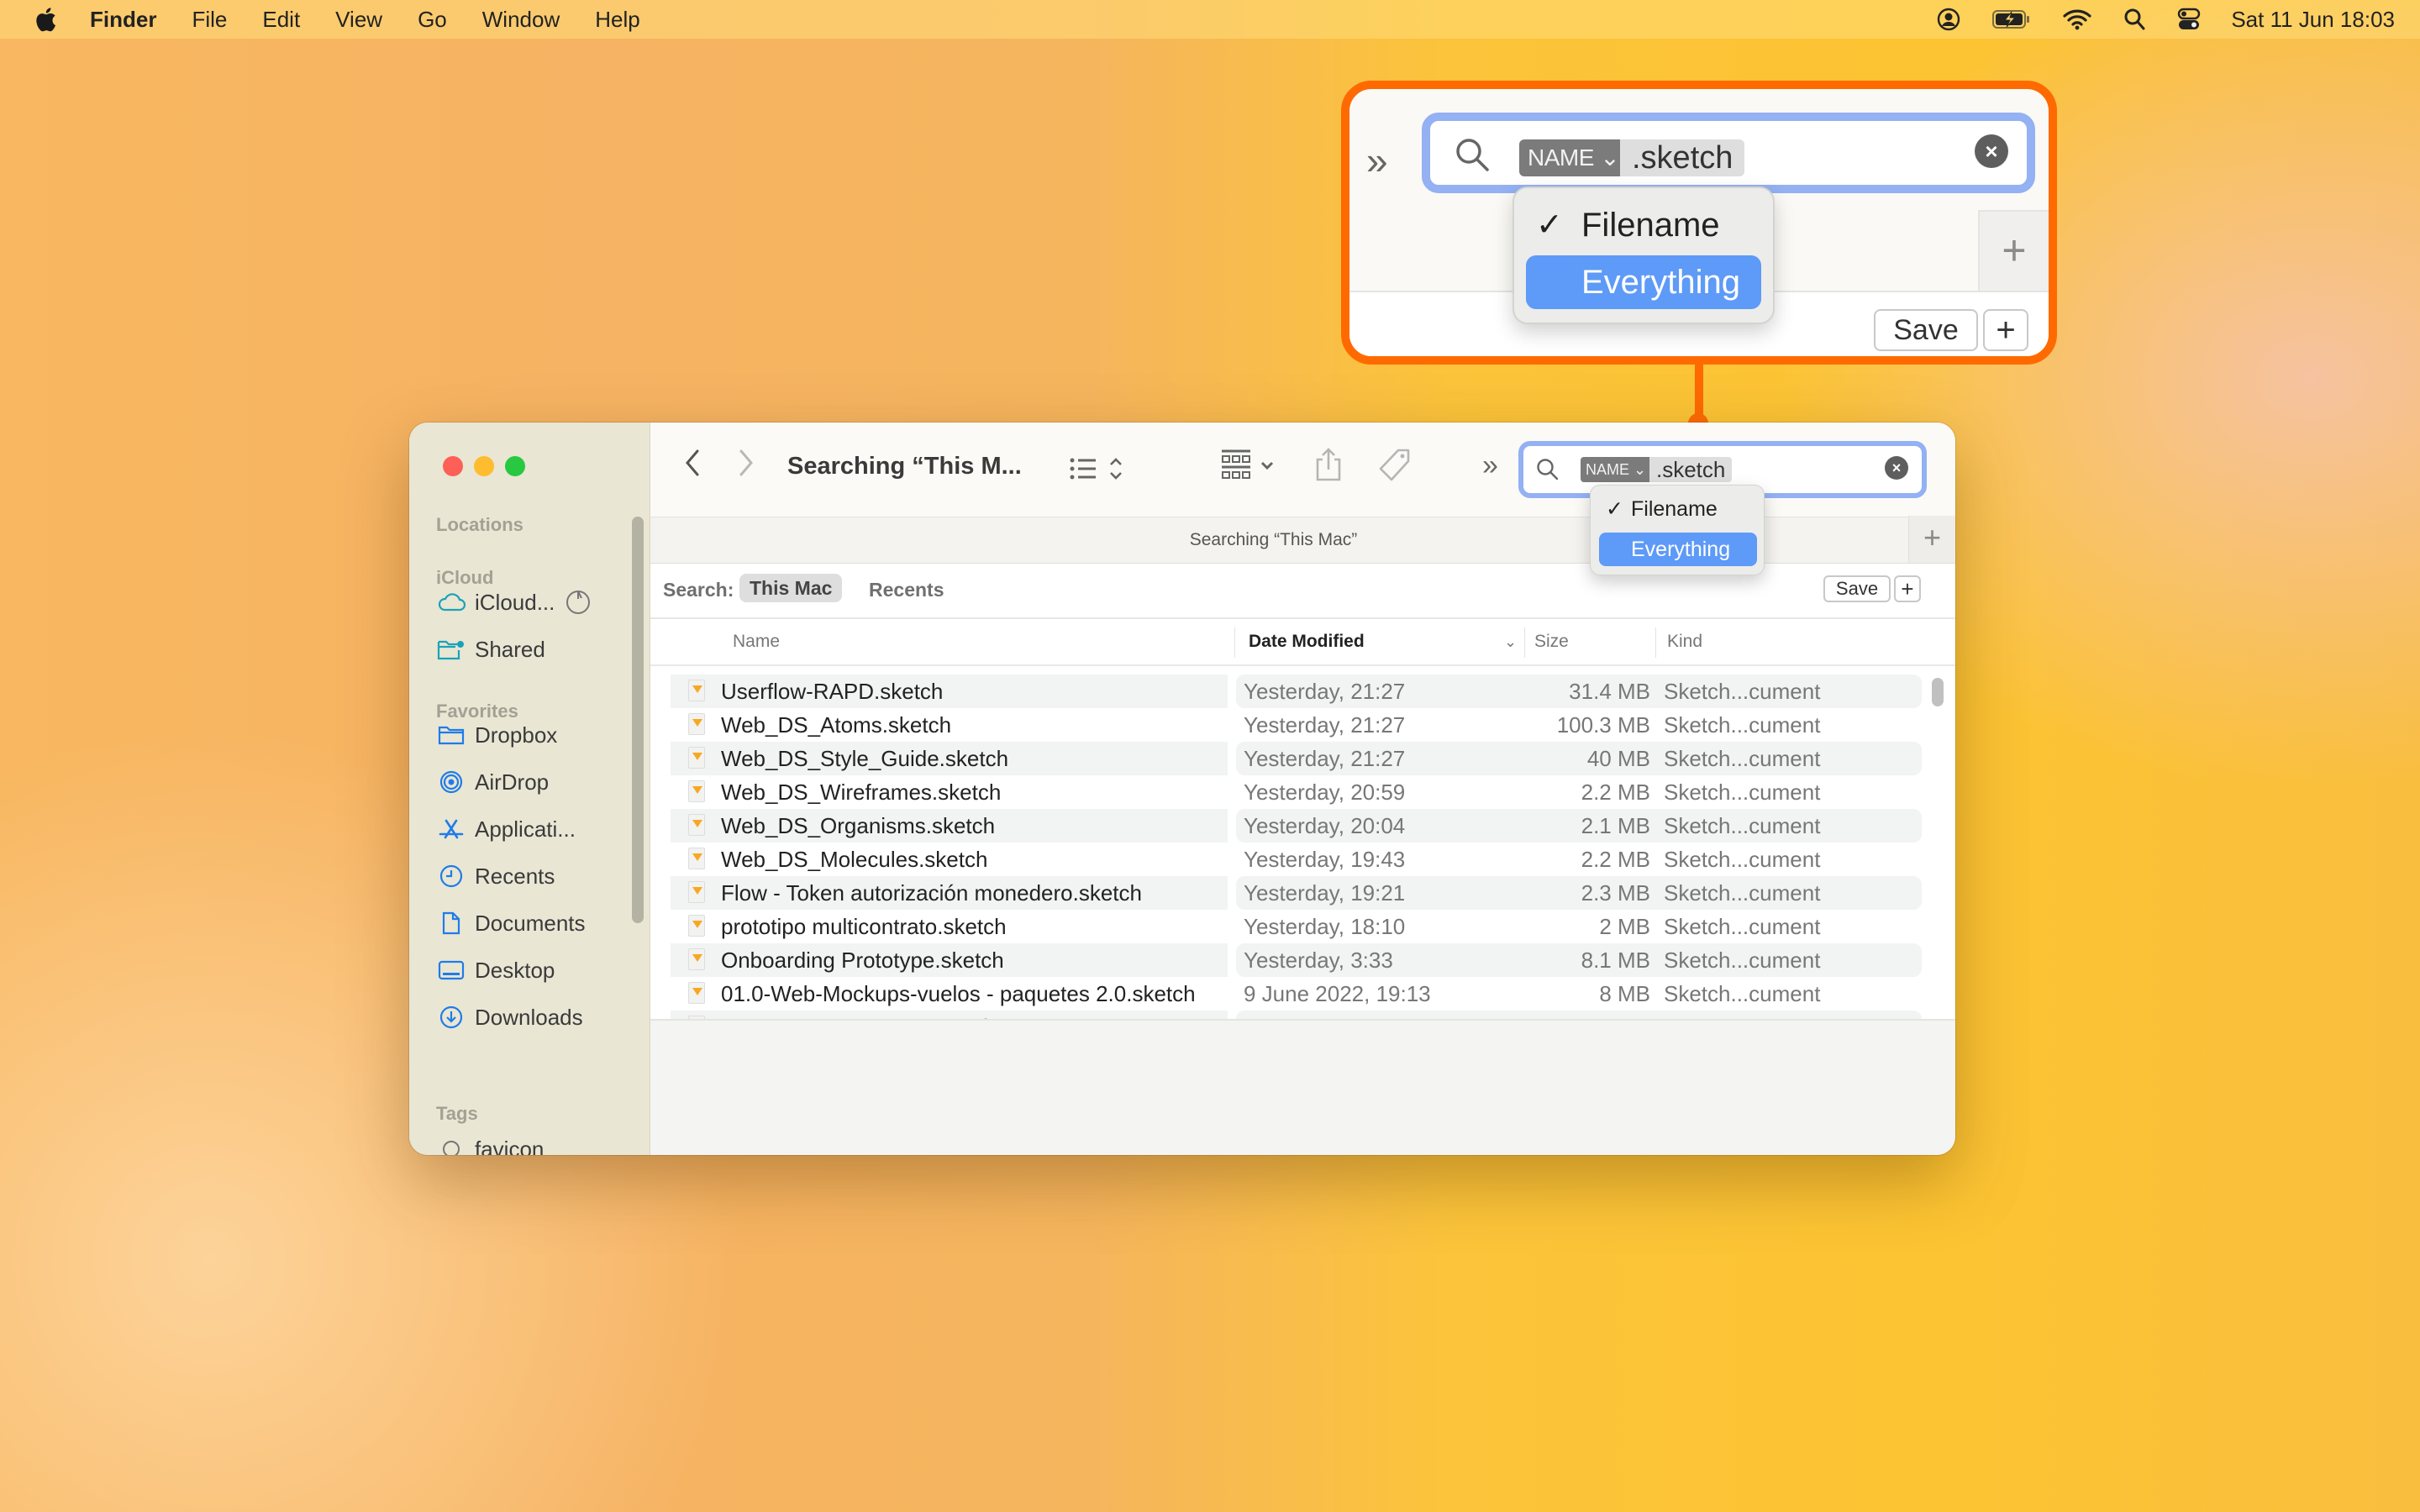  What do you see at coordinates (532, 1017) in the screenshot?
I see `sidebar-item-downloads: Downloads` at bounding box center [532, 1017].